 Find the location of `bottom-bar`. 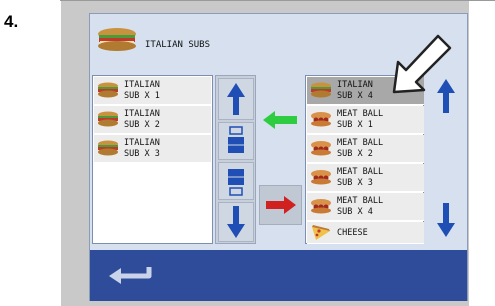

bottom-bar is located at coordinates (278, 275).